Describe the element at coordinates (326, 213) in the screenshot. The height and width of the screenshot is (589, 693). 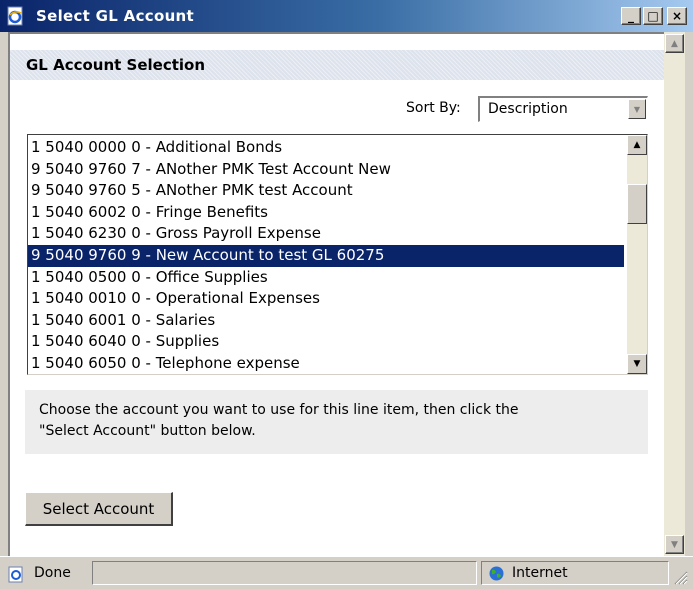
I see `list-item: 1 5040 6002 0 - Fringe Benefits` at that location.